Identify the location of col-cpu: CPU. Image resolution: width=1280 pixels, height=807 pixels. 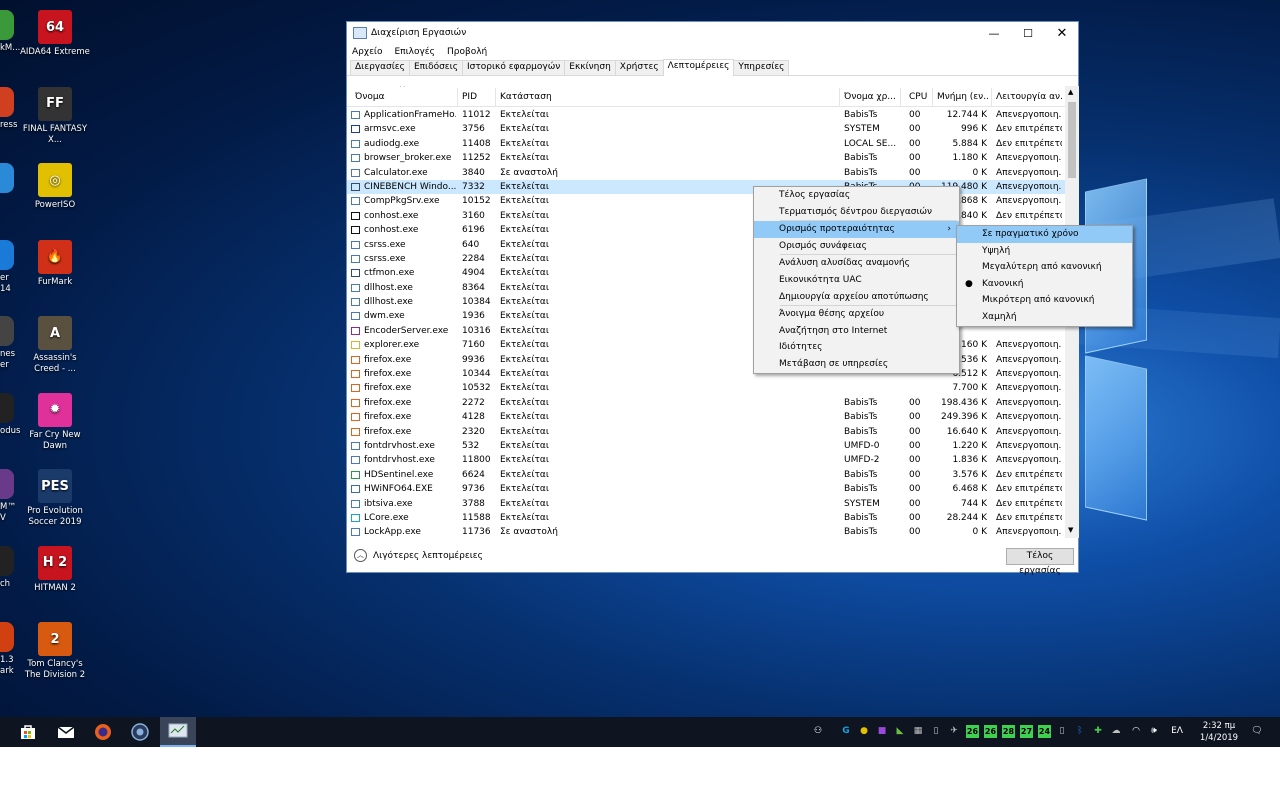
(920, 97).